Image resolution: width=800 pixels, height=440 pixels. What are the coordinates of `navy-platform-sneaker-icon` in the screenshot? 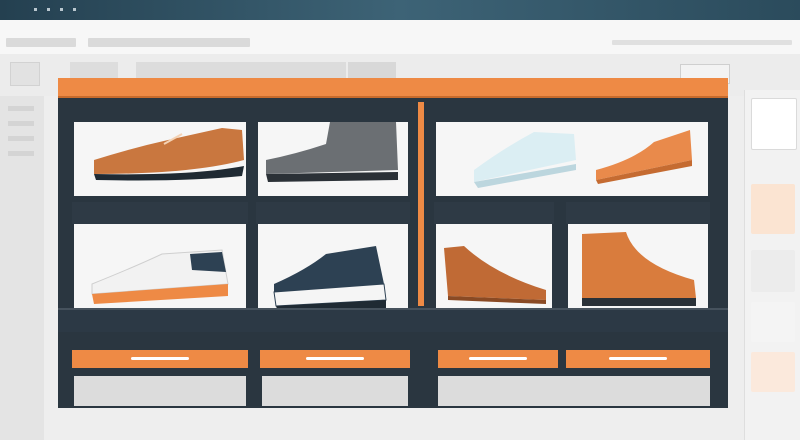 It's located at (330, 279).